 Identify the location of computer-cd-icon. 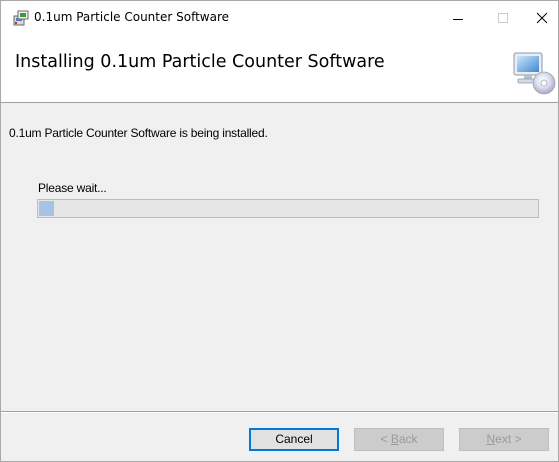
(534, 73).